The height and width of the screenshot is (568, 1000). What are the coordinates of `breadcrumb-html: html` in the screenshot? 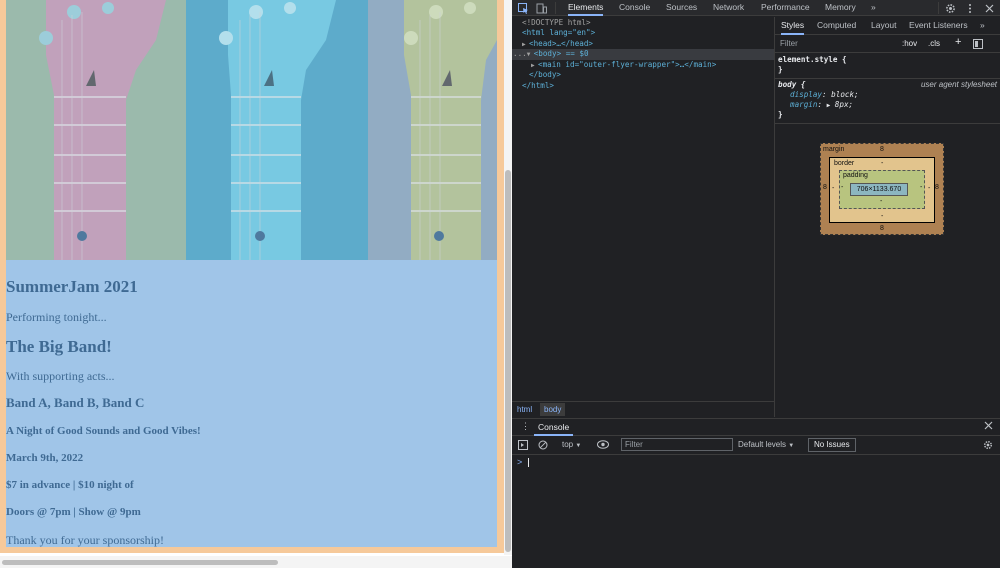 It's located at (524, 409).